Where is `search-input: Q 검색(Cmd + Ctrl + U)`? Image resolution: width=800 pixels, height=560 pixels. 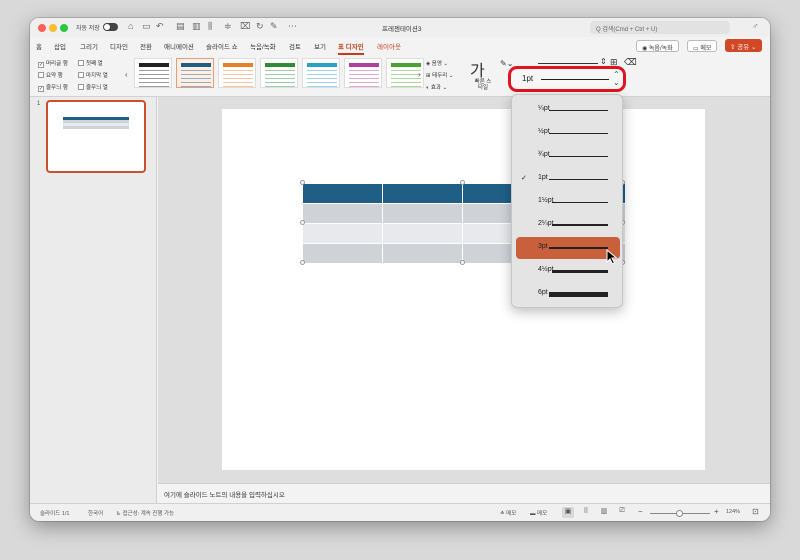
search-input: Q 검색(Cmd + Ctrl + U) is located at coordinates (660, 27).